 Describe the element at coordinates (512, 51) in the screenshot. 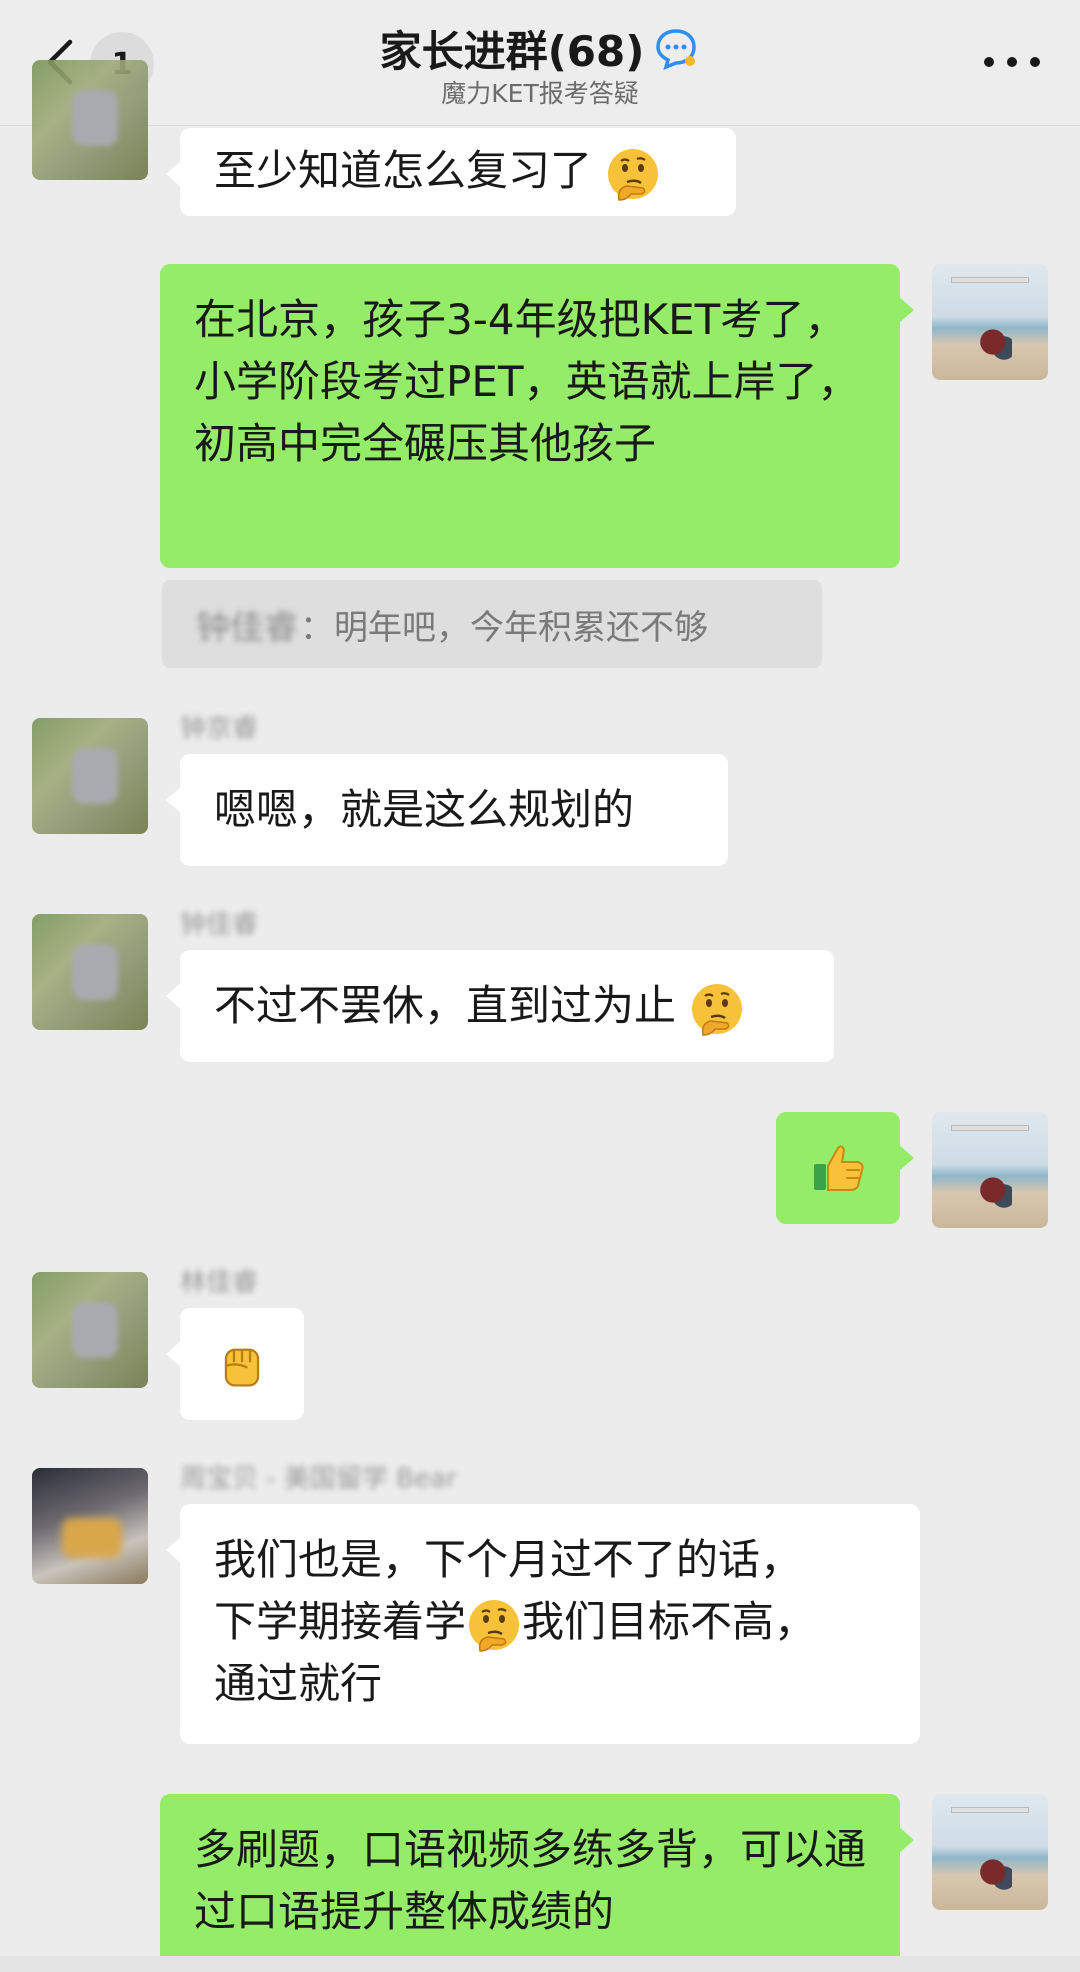

I see `group-title: 家长进群(68)` at that location.